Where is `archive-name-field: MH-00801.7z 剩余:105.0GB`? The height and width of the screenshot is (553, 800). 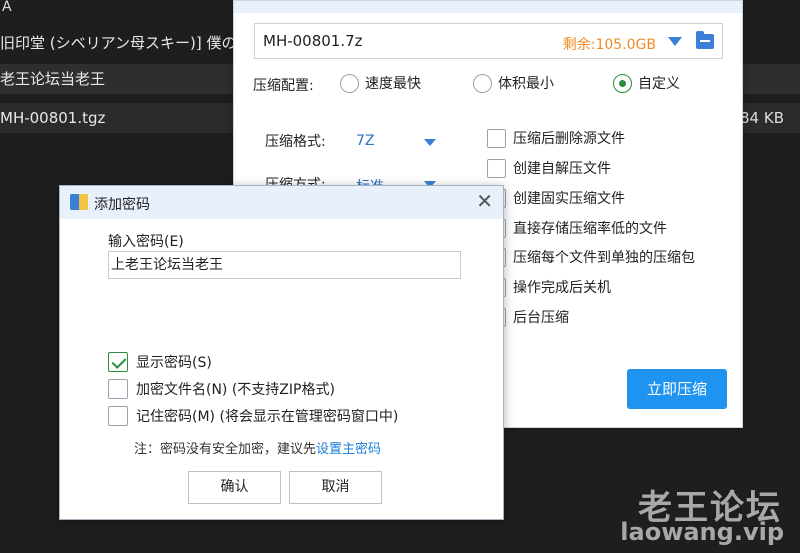 archive-name-field: MH-00801.7z 剩余:105.0GB is located at coordinates (488, 41).